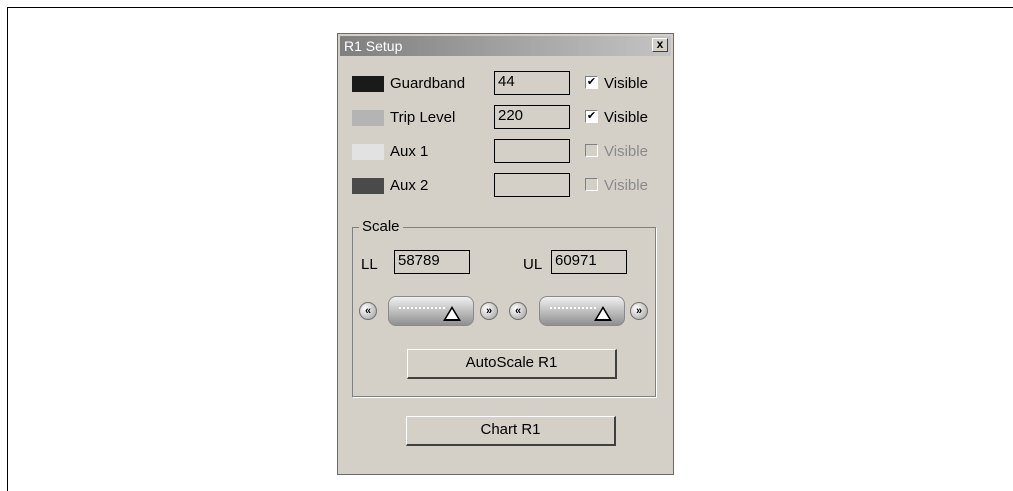 The height and width of the screenshot is (491, 1013). I want to click on aux-1-visible-checkbox, so click(591, 150).